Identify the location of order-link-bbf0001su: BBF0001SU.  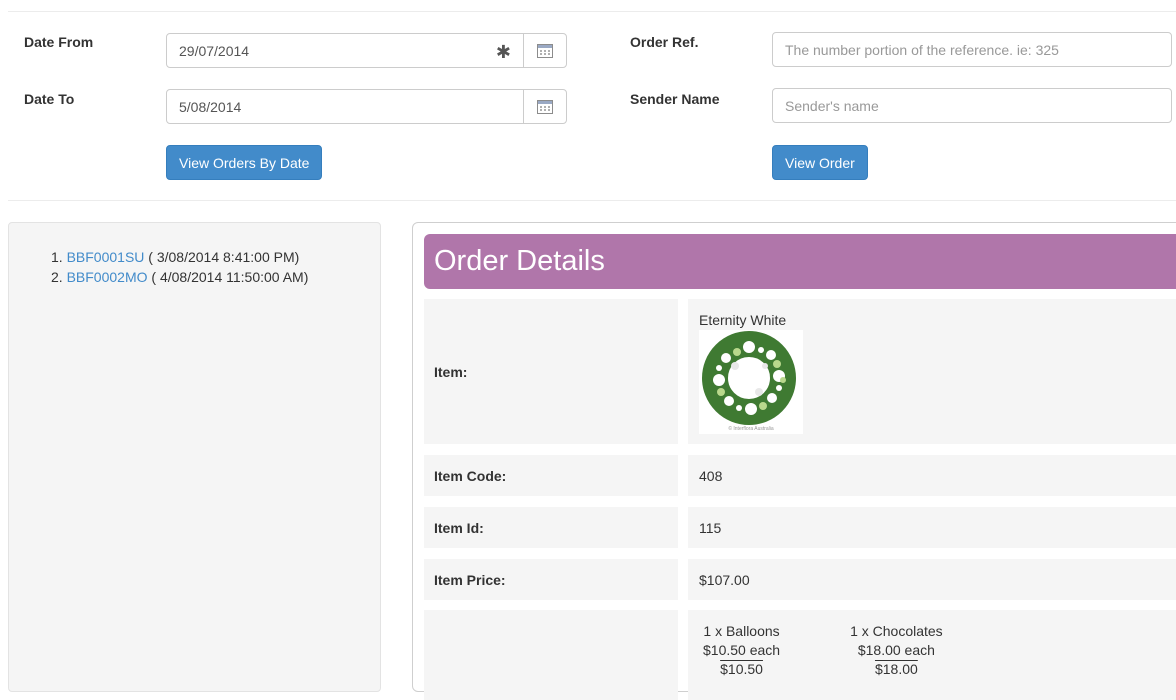
(106, 257).